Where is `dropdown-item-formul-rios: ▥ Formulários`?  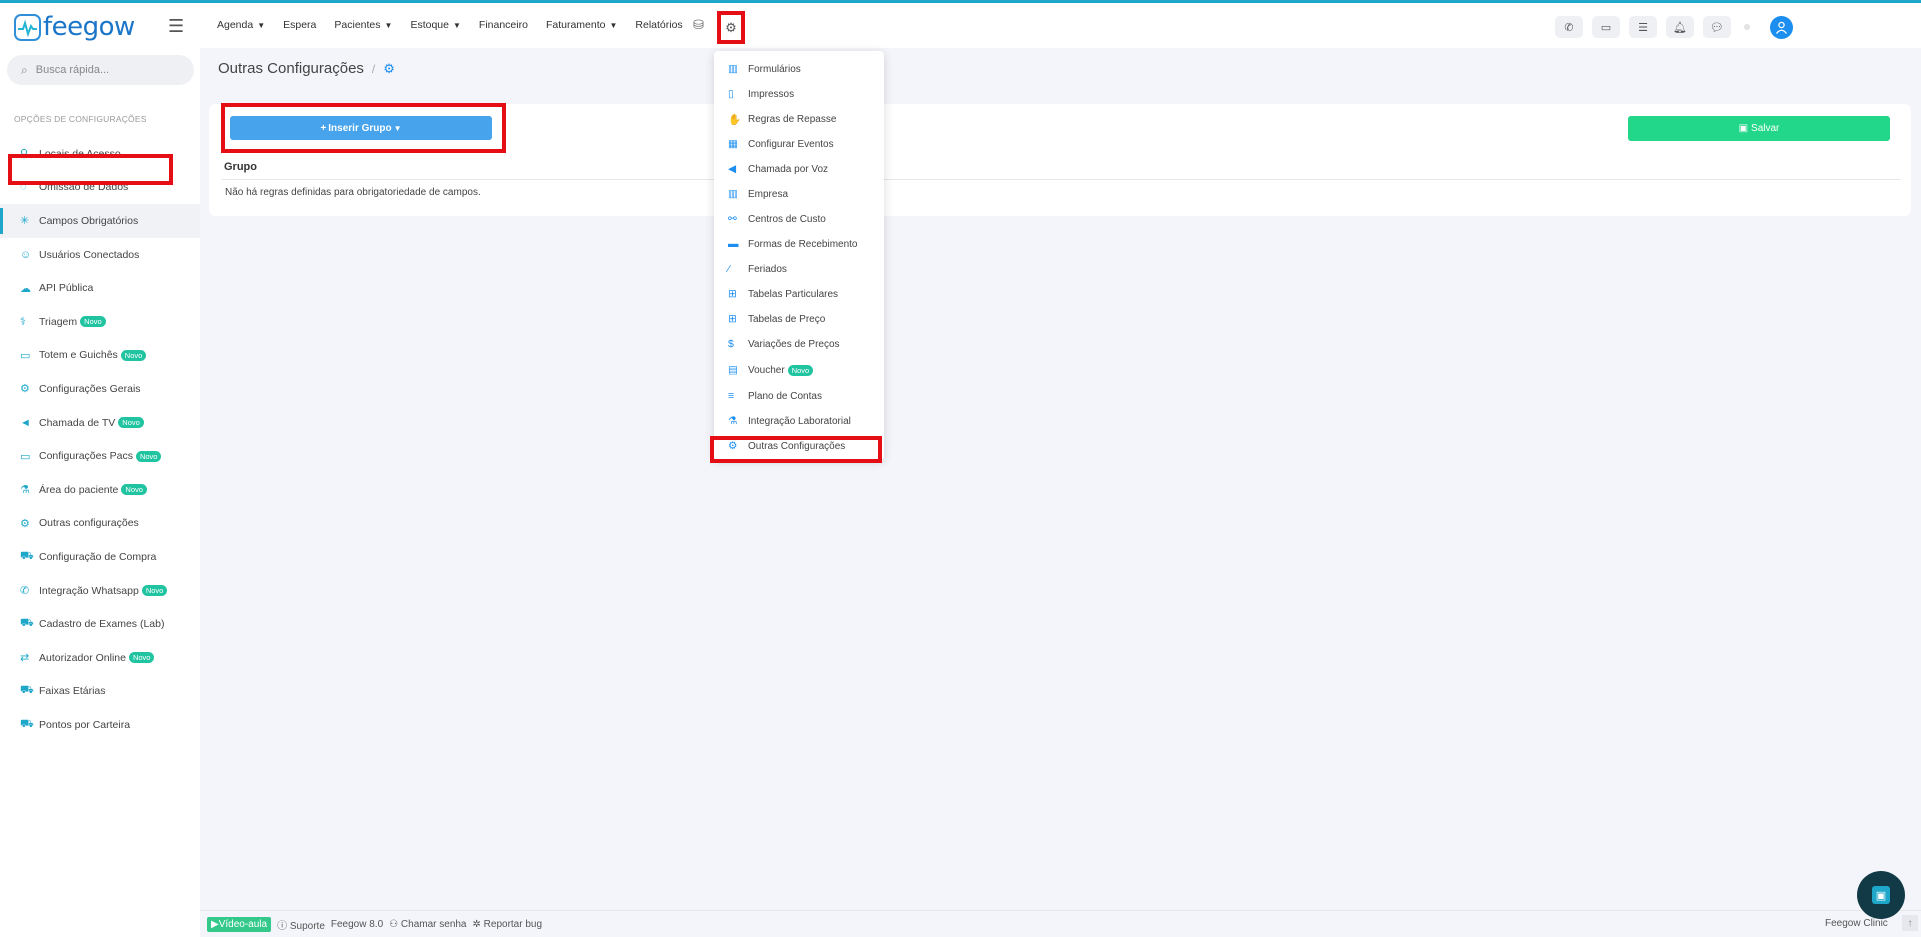
dropdown-item-formul-rios: ▥ Formulários is located at coordinates (764, 69).